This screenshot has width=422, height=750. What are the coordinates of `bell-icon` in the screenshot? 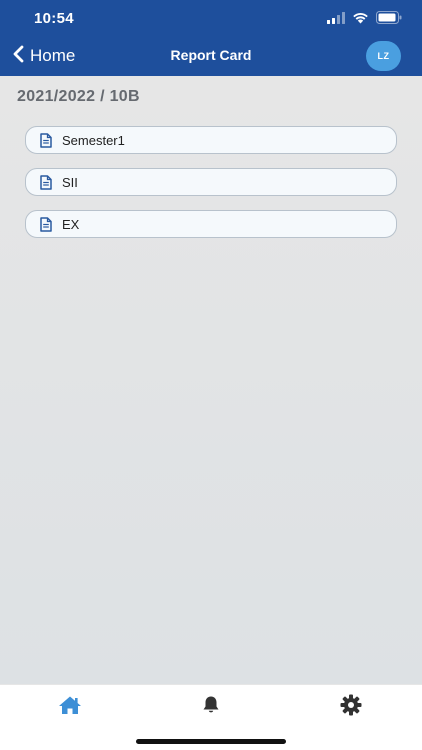 It's located at (211, 707).